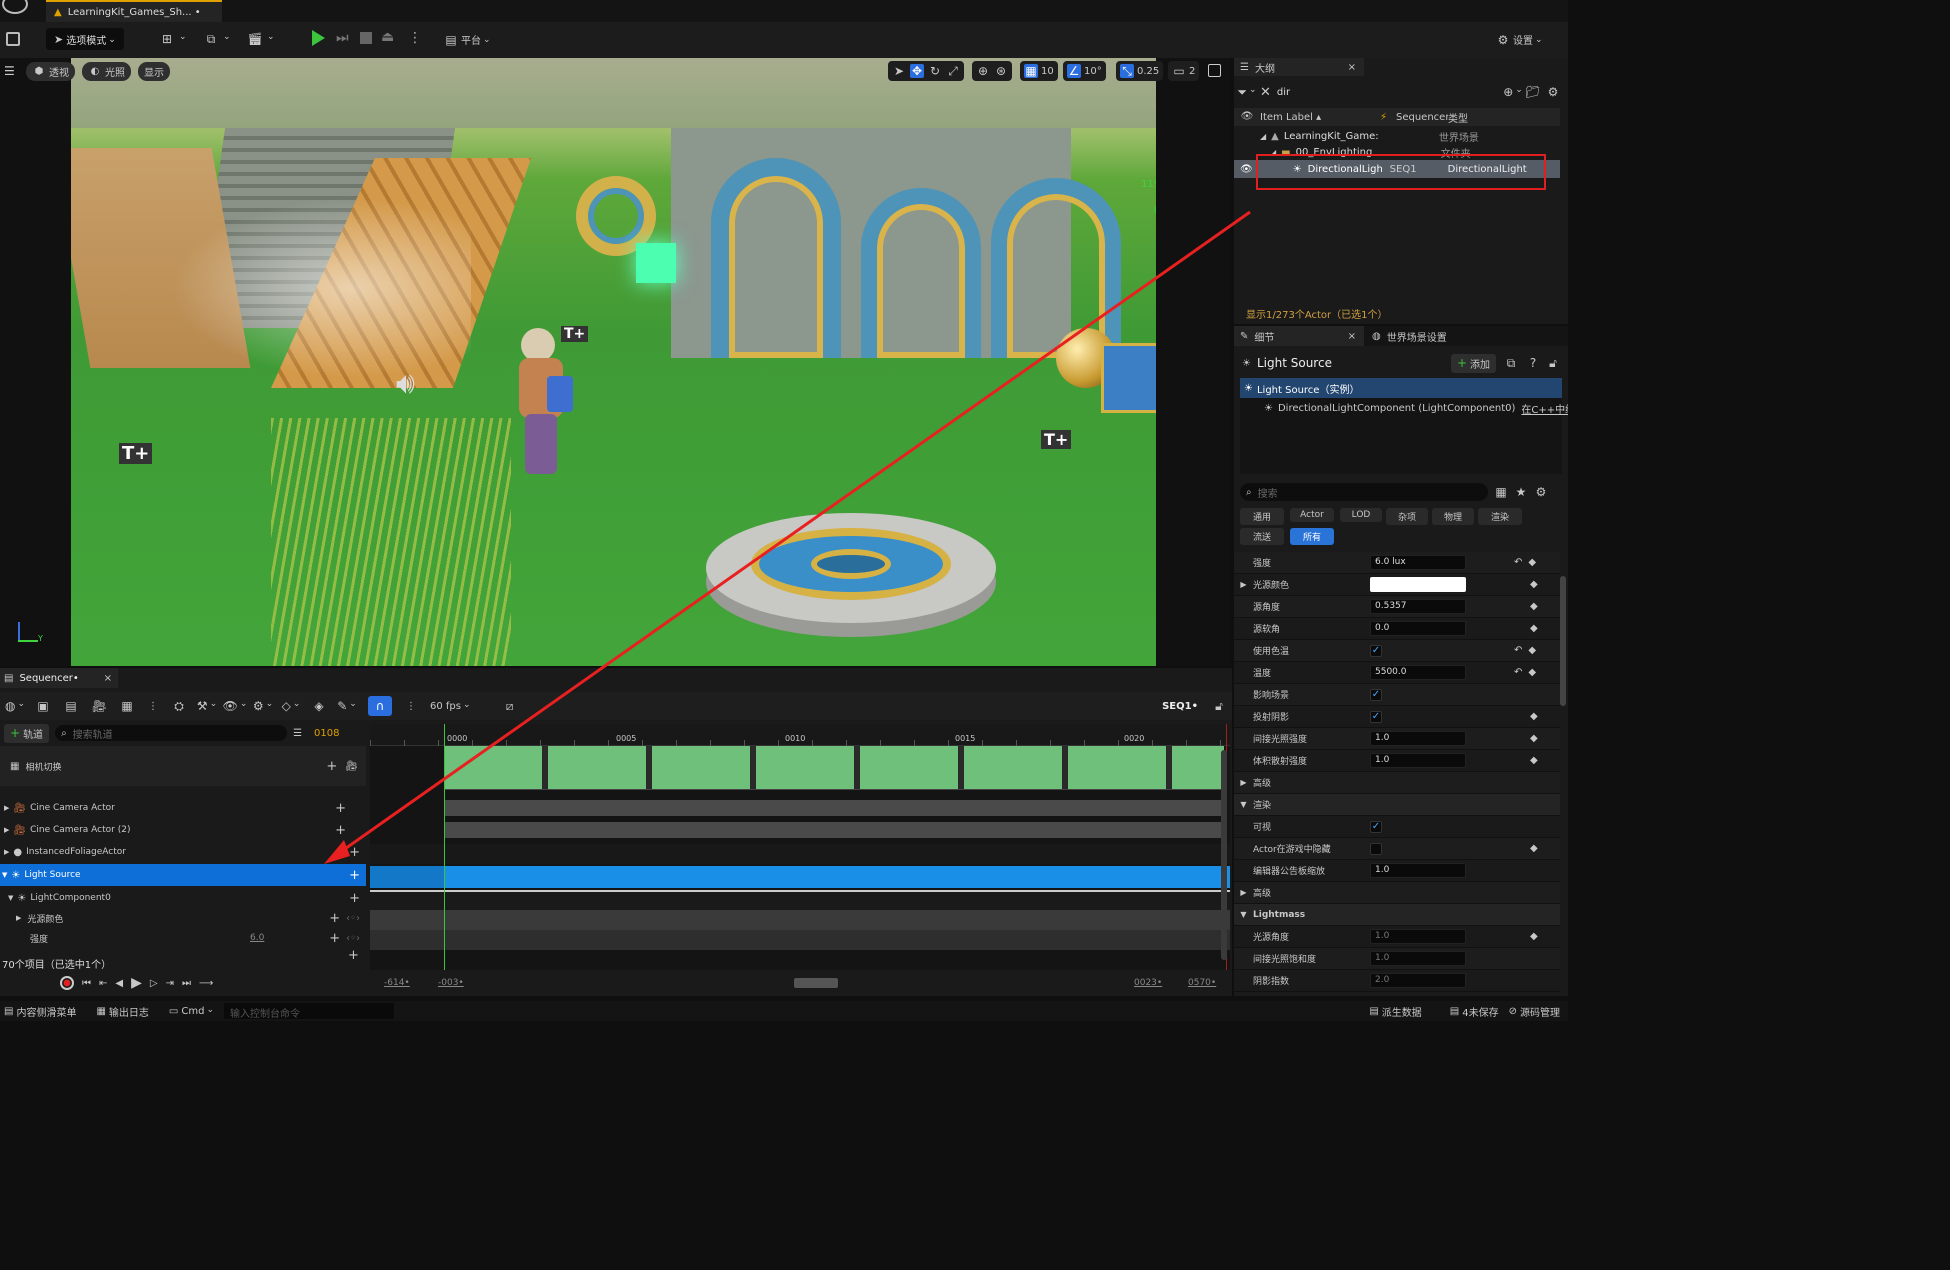 This screenshot has height=1270, width=1950. What do you see at coordinates (1418, 738) in the screenshot?
I see `indirect-intensity-input: 1.0` at bounding box center [1418, 738].